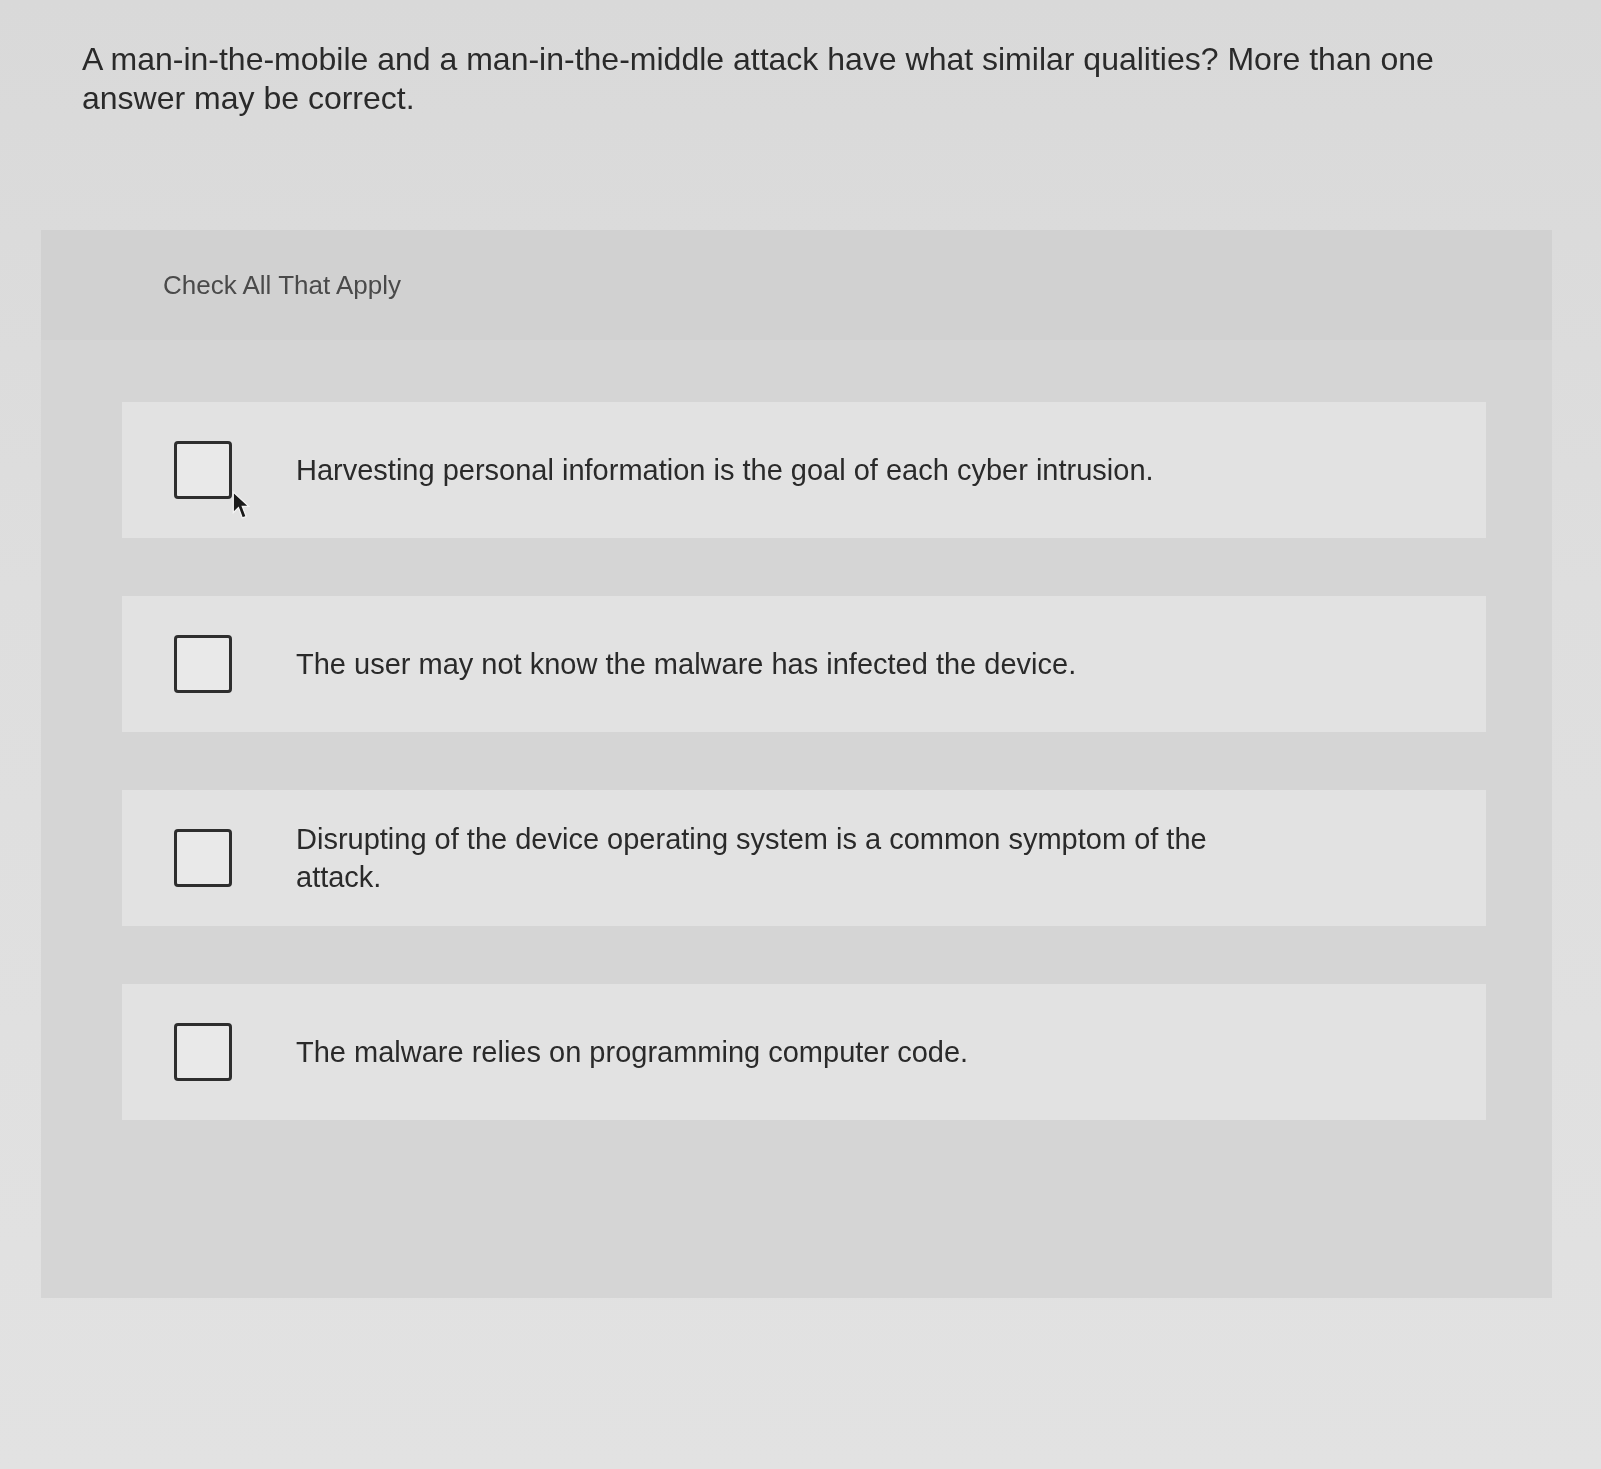 The width and height of the screenshot is (1601, 1469). Describe the element at coordinates (241, 505) in the screenshot. I see `mouse-pointer-icon` at that location.